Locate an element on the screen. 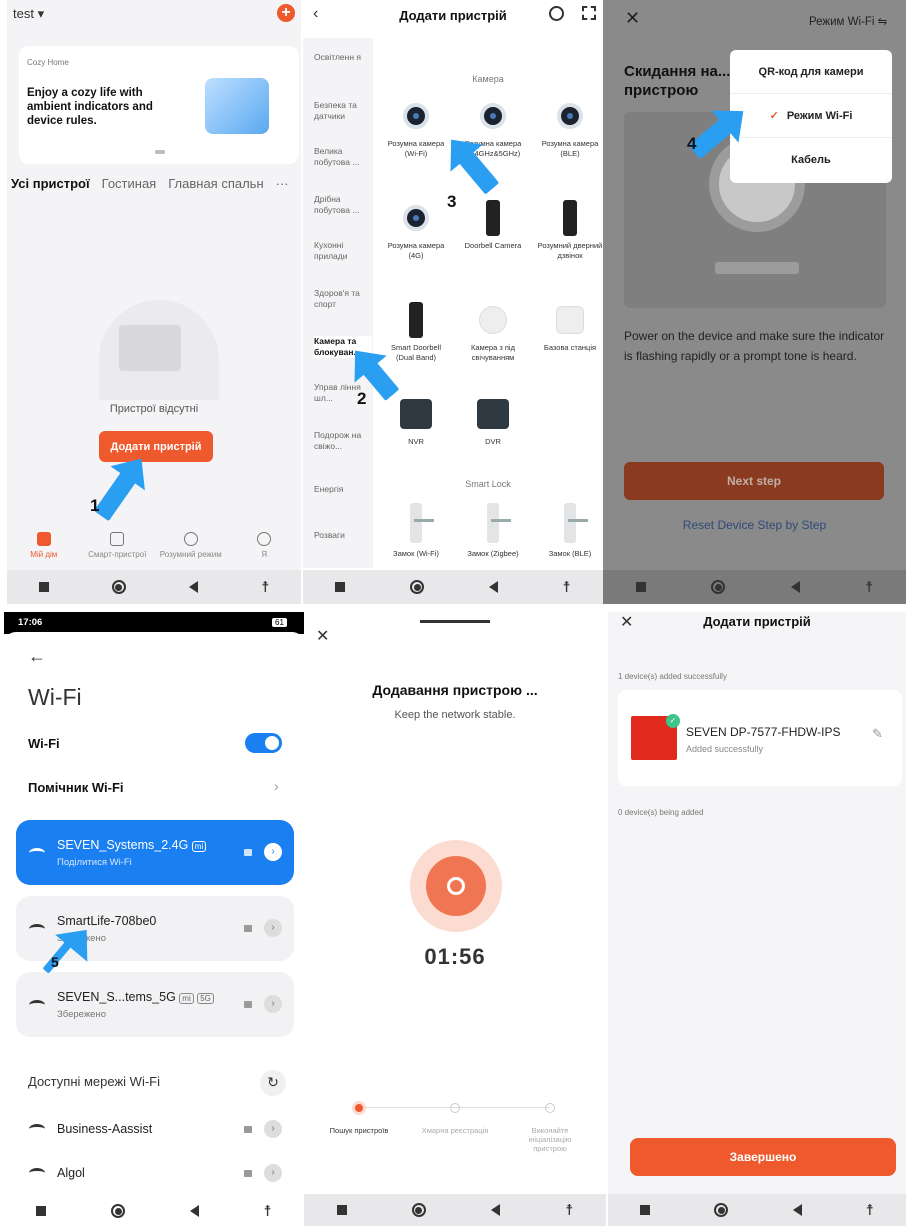 Image resolution: width=906 pixels, height=1226 pixels. countdown-timer: 01:56 is located at coordinates (455, 956).